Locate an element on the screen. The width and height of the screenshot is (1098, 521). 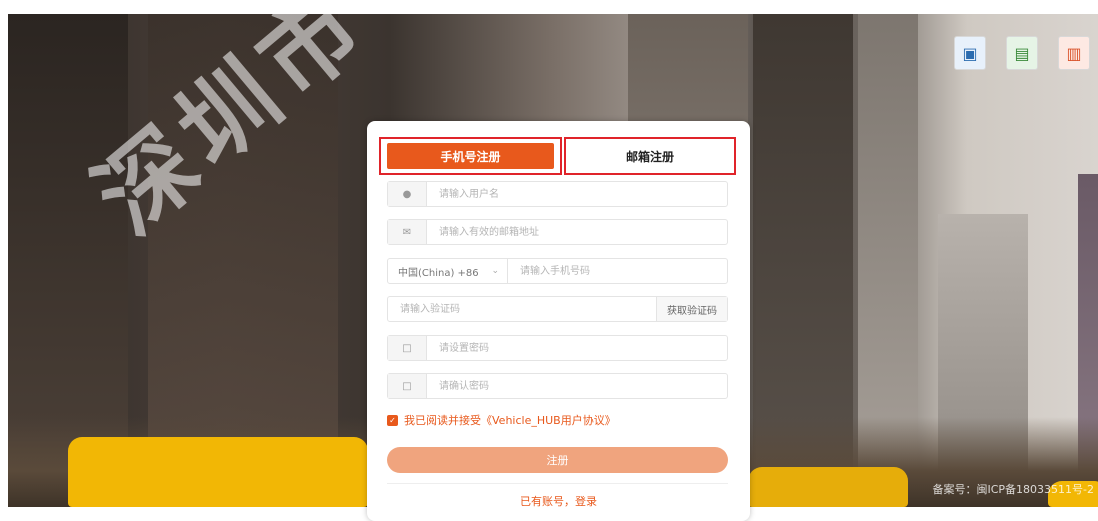
email-field: ✉ is located at coordinates (557, 232).